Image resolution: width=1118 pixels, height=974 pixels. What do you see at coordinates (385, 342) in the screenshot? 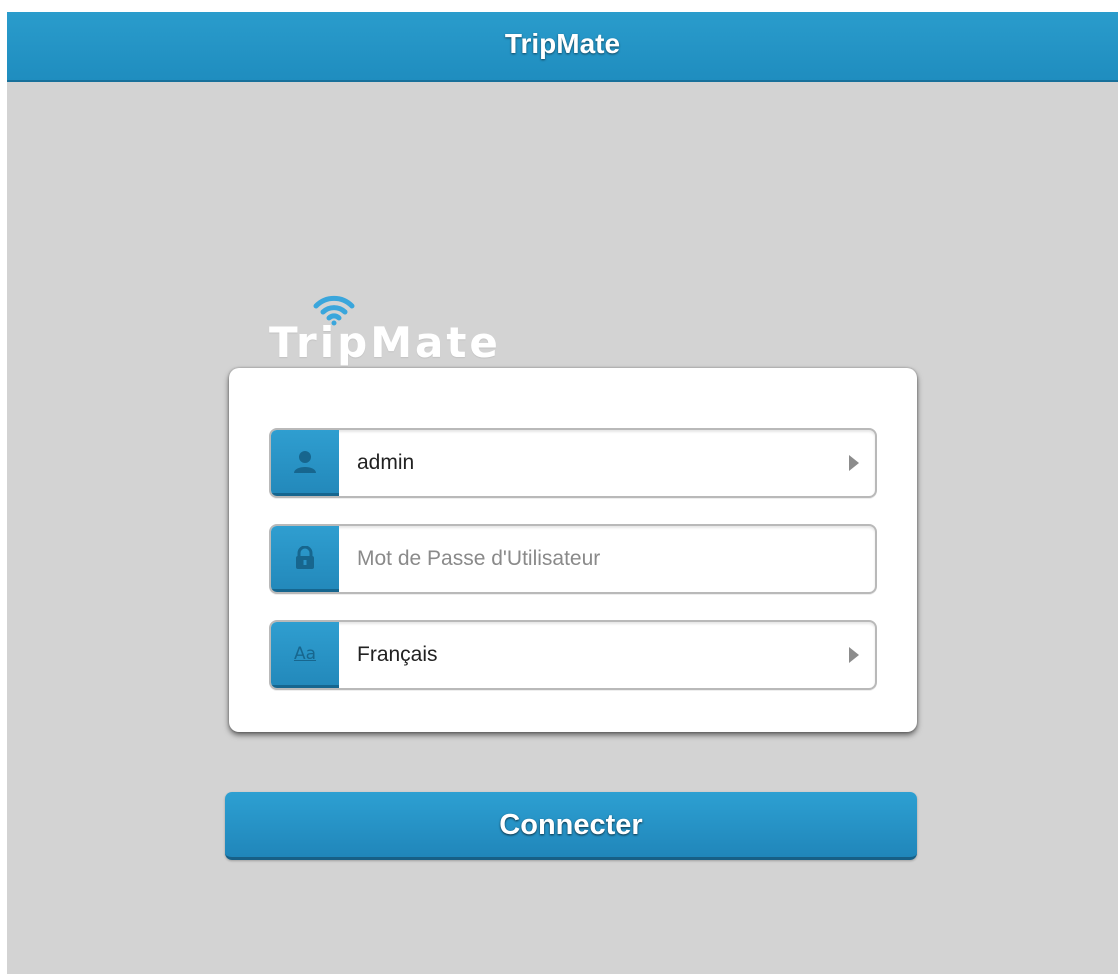
I see `logo-text: TripMate` at bounding box center [385, 342].